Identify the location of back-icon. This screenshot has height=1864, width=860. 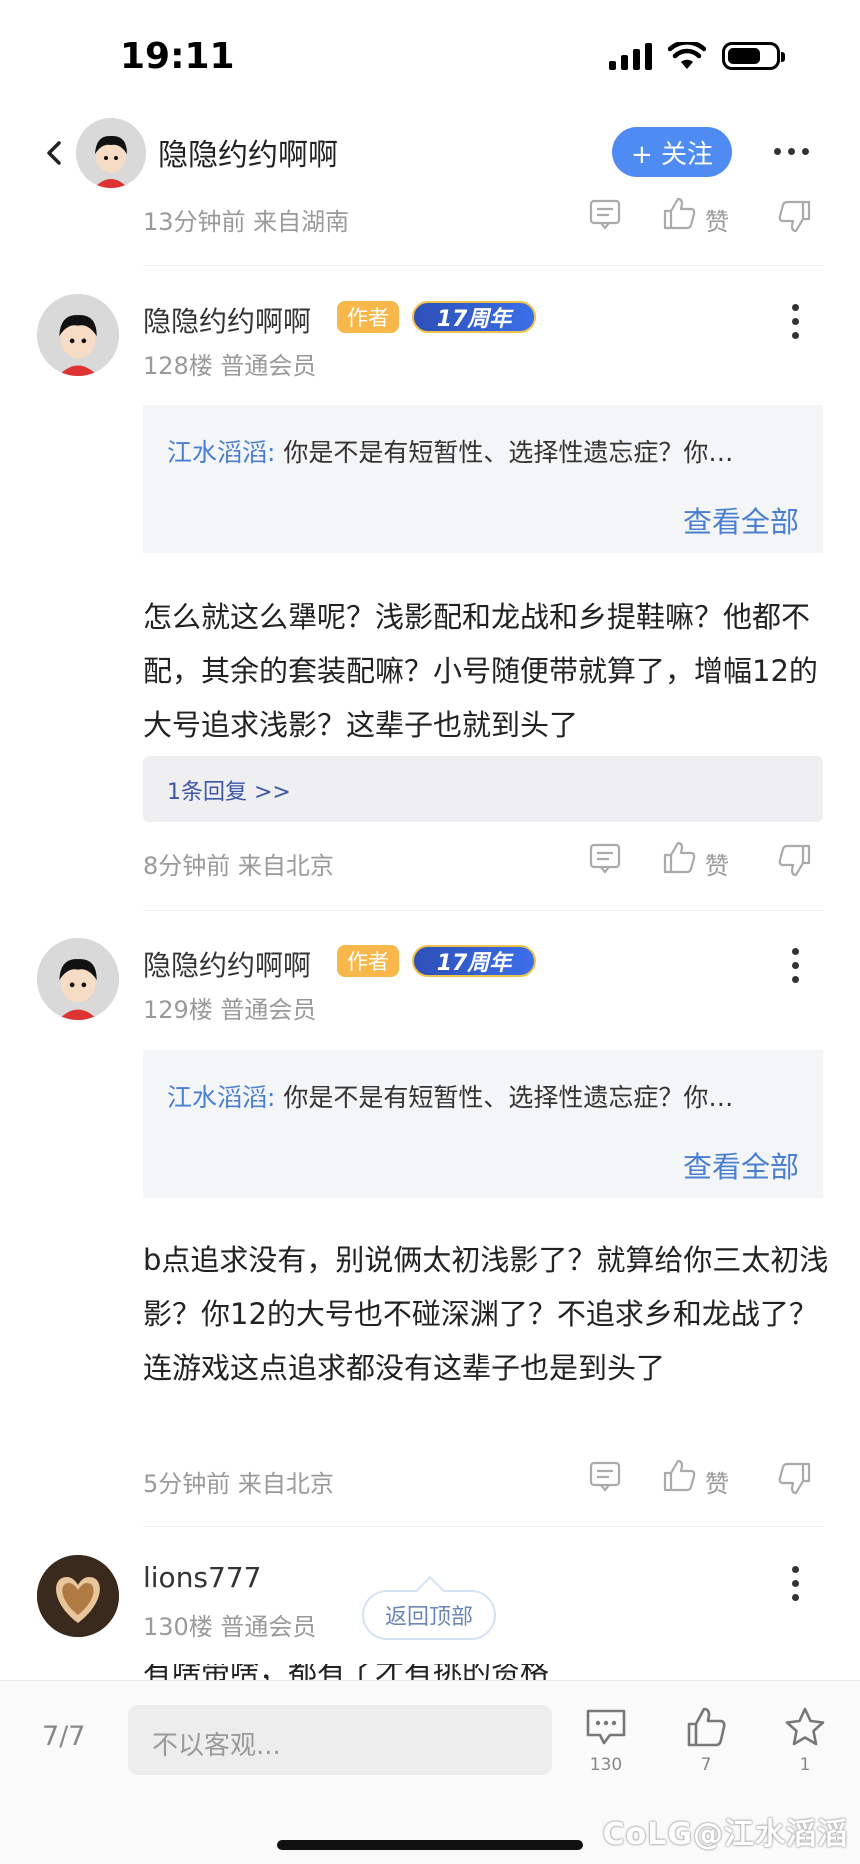
(55, 153).